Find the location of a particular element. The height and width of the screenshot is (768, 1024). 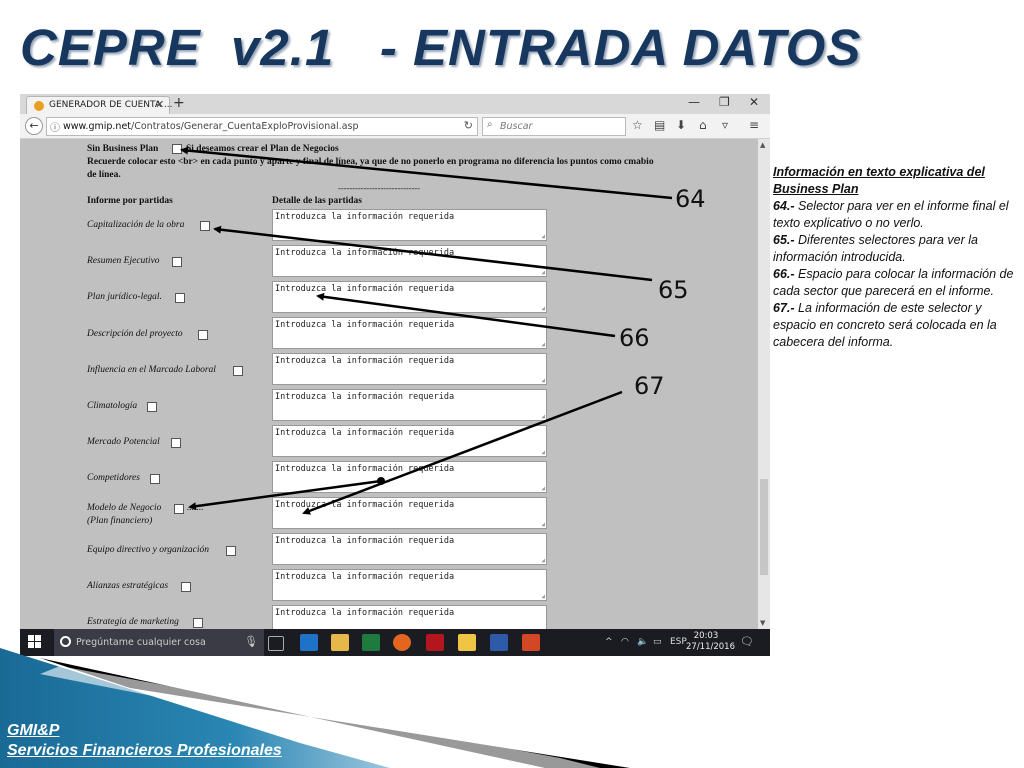

callout-66: 66 is located at coordinates (634, 338).